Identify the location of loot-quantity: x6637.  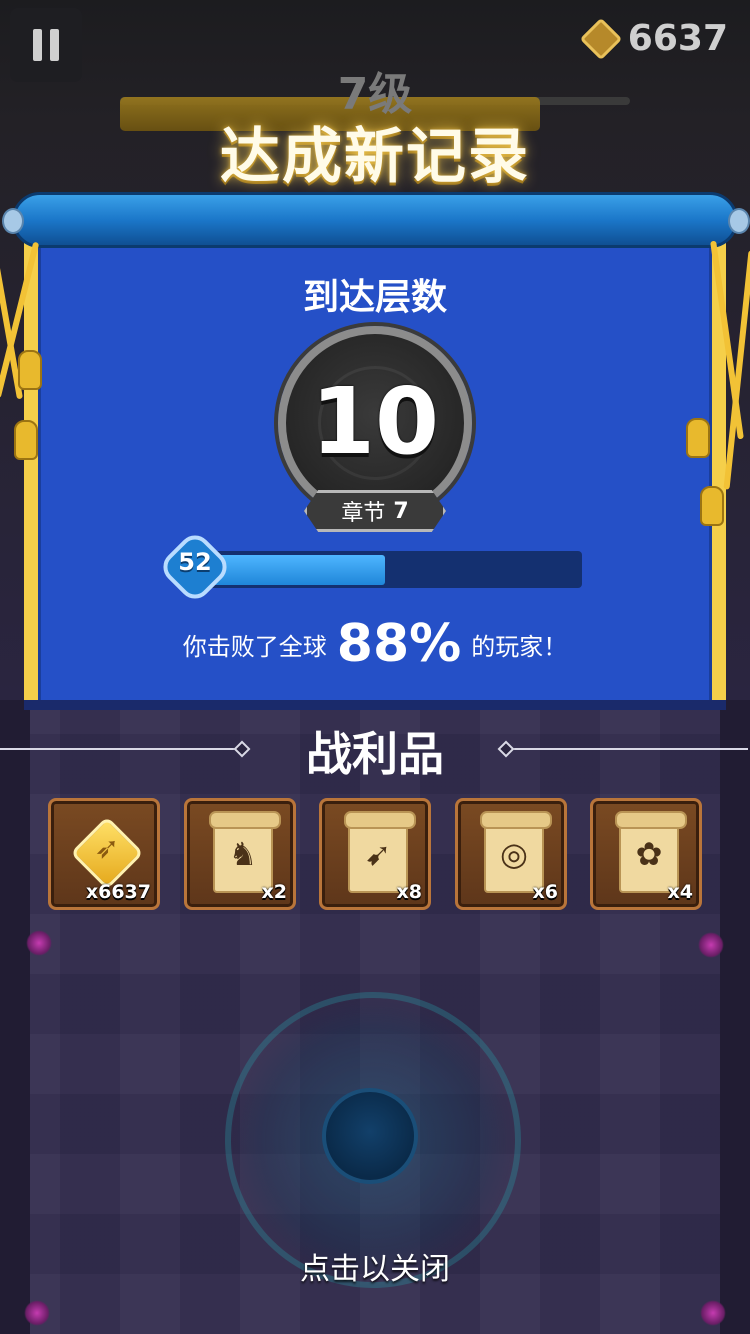
(118, 892).